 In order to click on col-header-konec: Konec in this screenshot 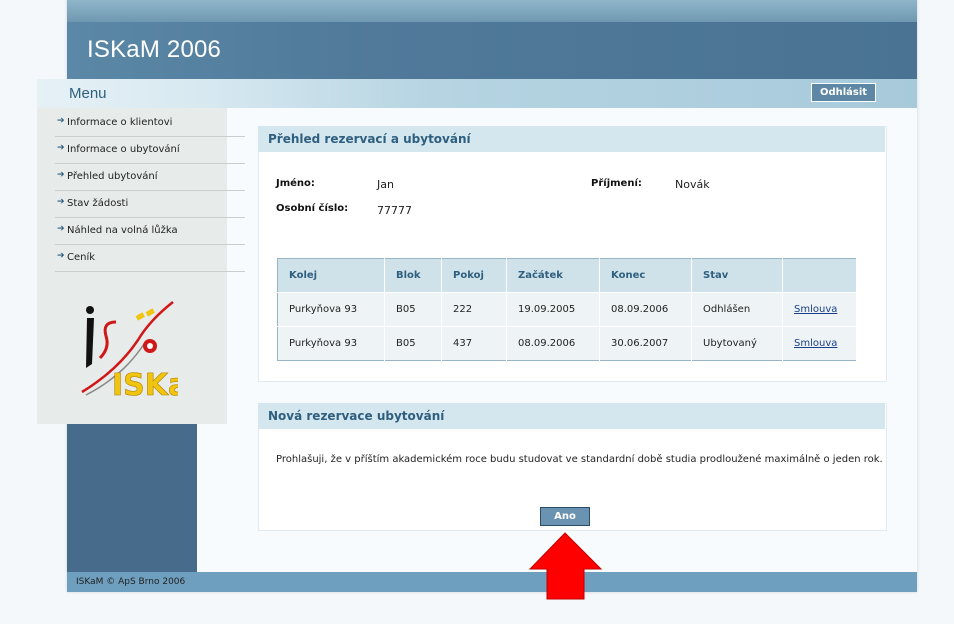, I will do `click(645, 275)`.